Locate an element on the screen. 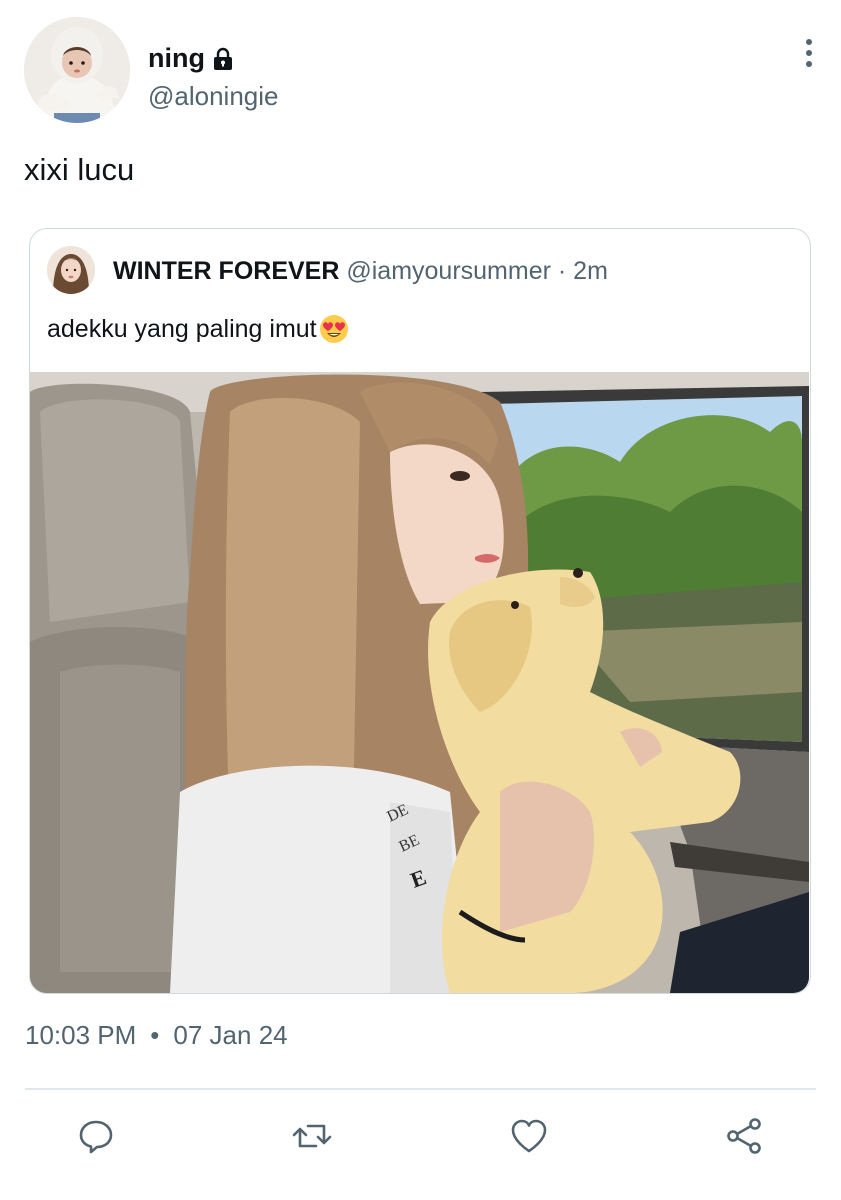 The width and height of the screenshot is (841, 1200). tweet-text: xixi lucu is located at coordinates (79, 169).